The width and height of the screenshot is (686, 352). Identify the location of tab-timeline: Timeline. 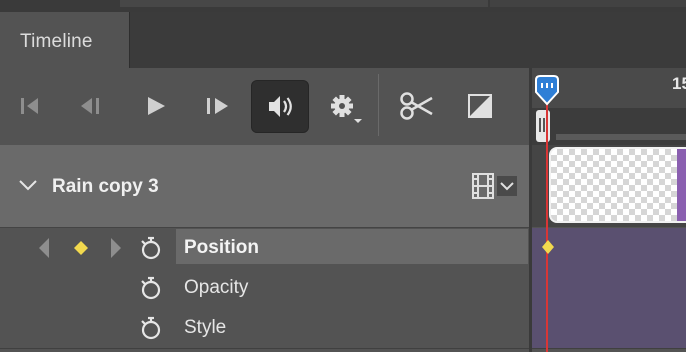
(65, 40).